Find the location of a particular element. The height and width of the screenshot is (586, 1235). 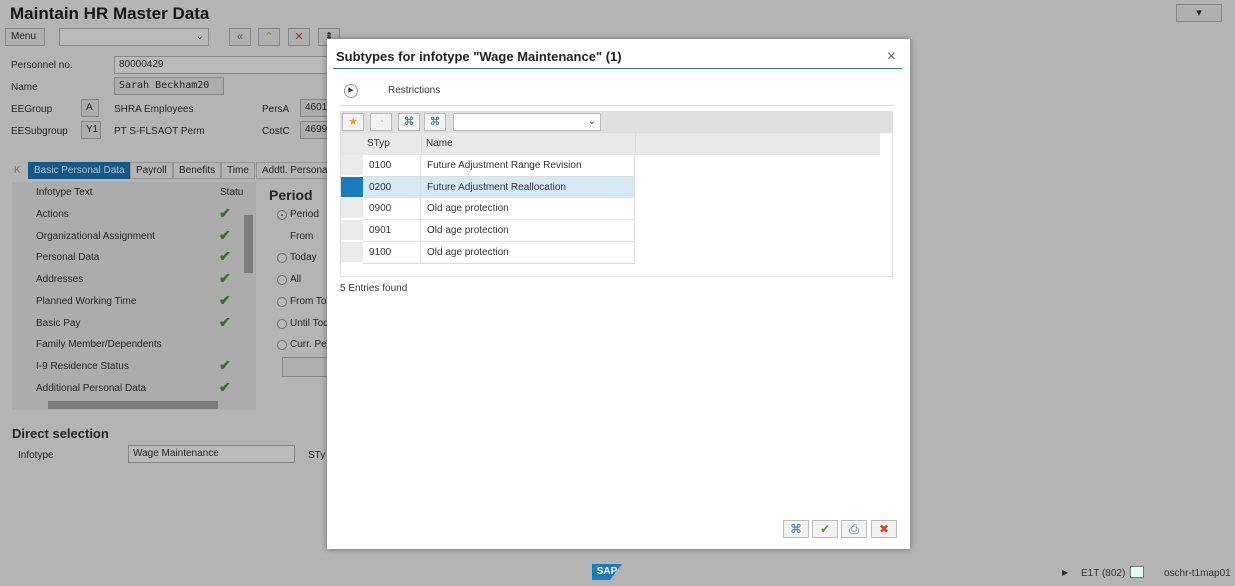

styp-cell: 0200 is located at coordinates (392, 187).